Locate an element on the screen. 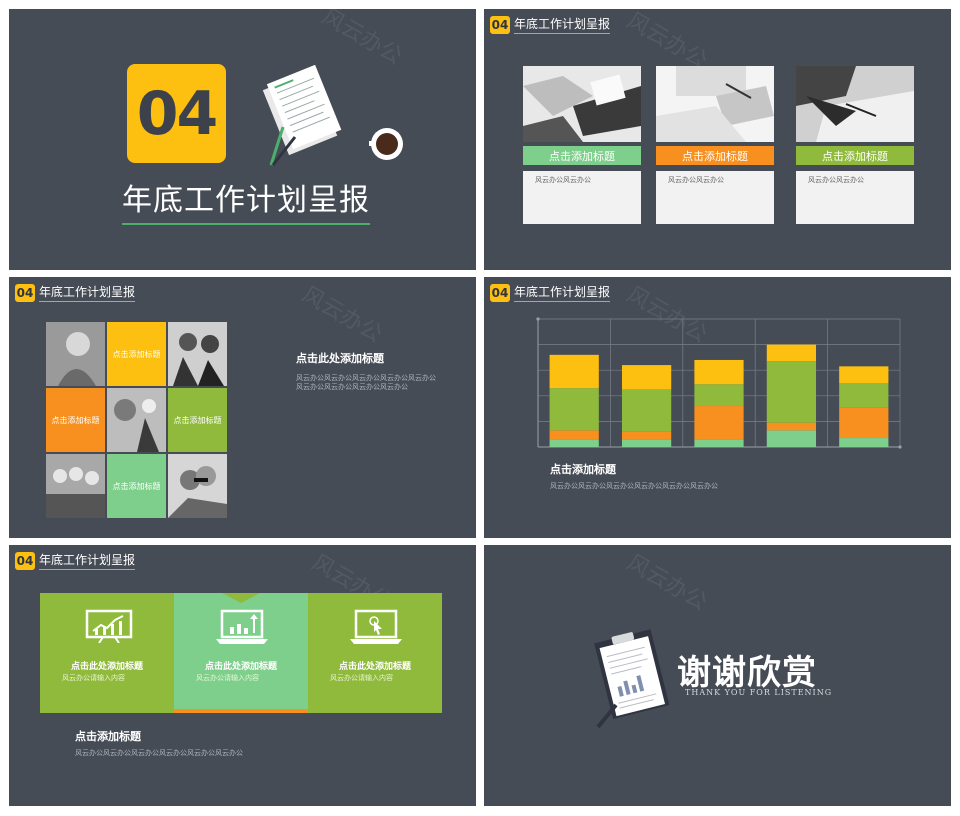 The image size is (960, 816). photo-grid: 点击添加标题 点击添加标题 点击添加标题 点击添加标题 is located at coordinates (137, 420).